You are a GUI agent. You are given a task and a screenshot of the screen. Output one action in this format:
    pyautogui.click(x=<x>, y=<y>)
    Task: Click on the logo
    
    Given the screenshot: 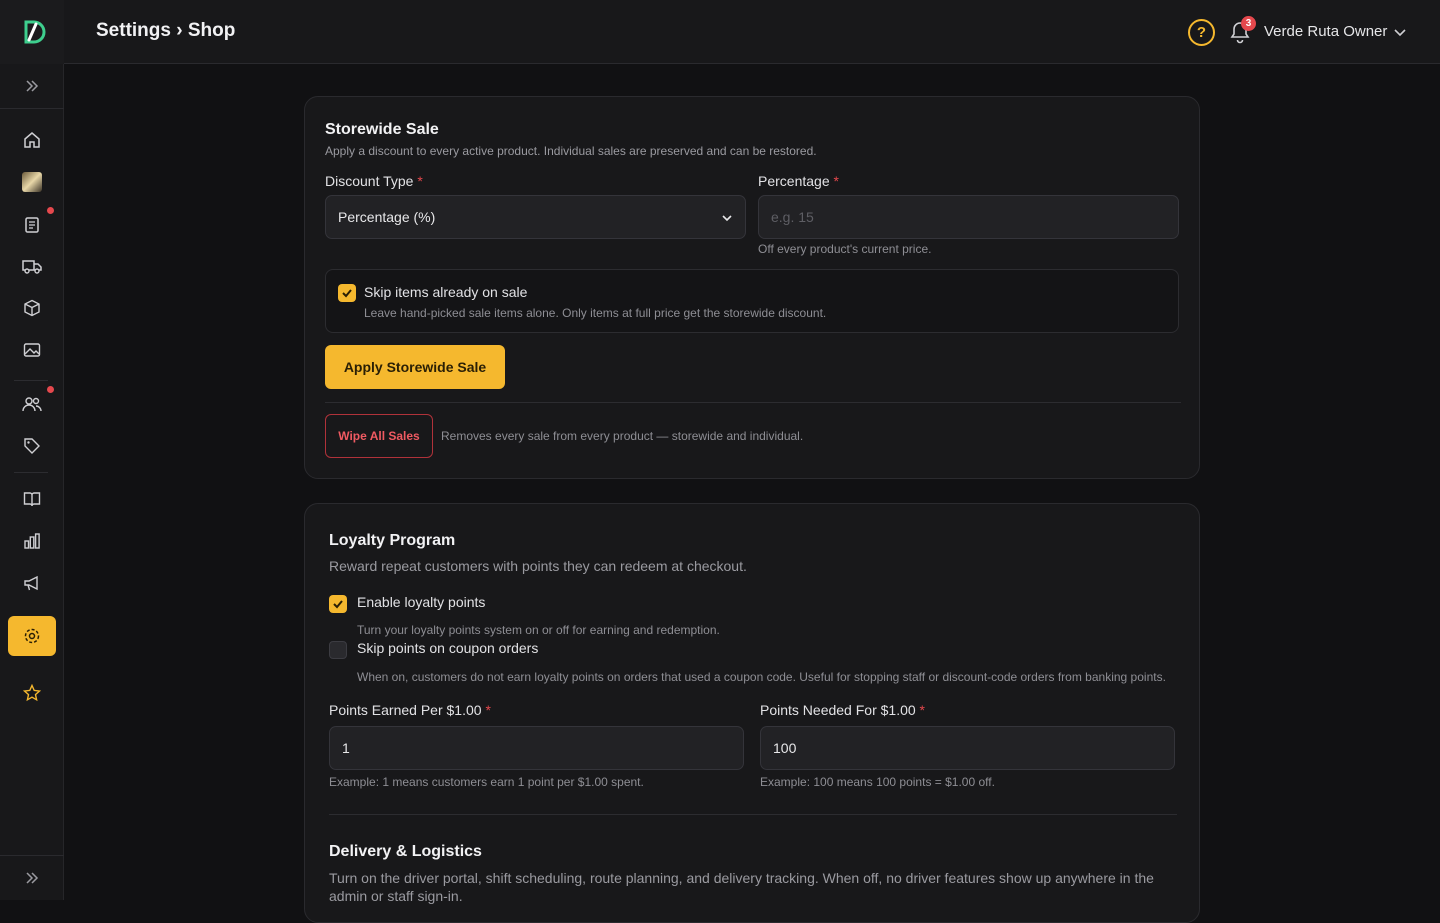 What is the action you would take?
    pyautogui.click(x=32, y=32)
    